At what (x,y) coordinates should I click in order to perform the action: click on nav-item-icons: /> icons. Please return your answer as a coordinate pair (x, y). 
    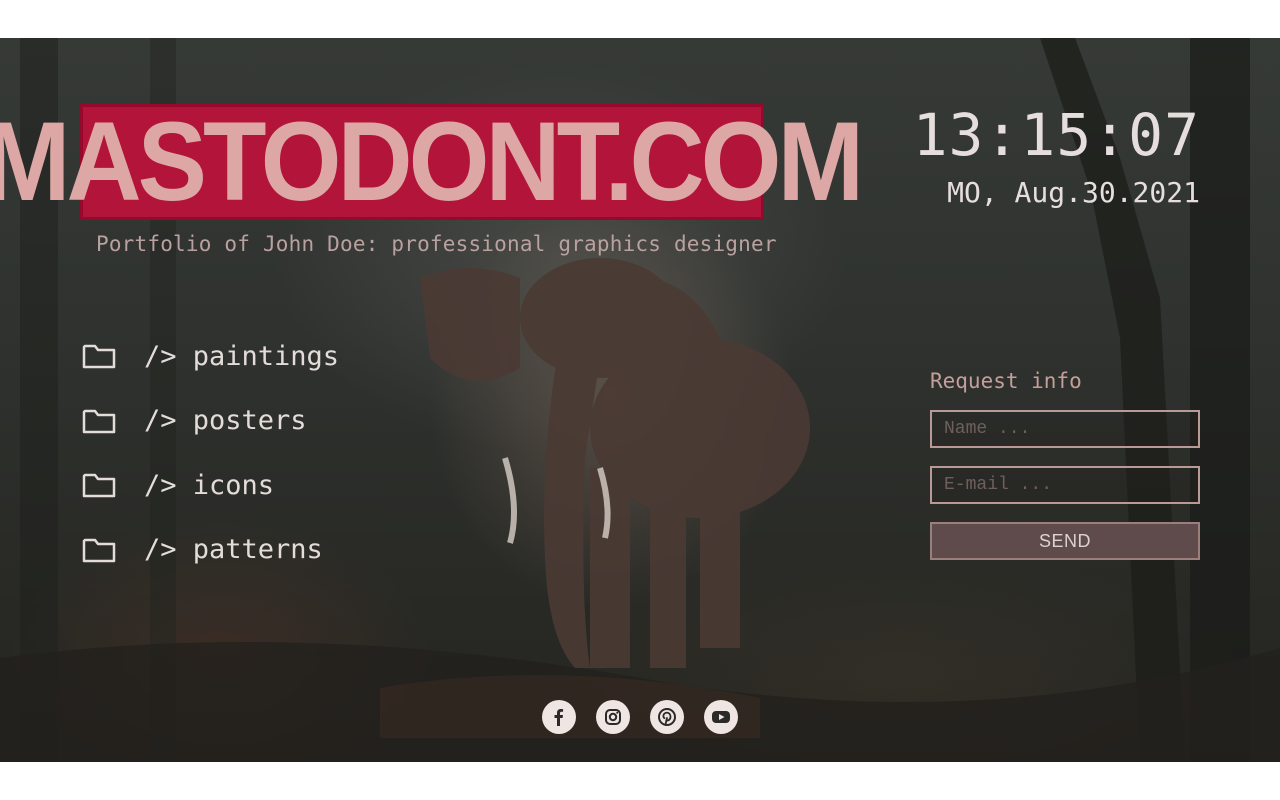
    Looking at the image, I should click on (210, 485).